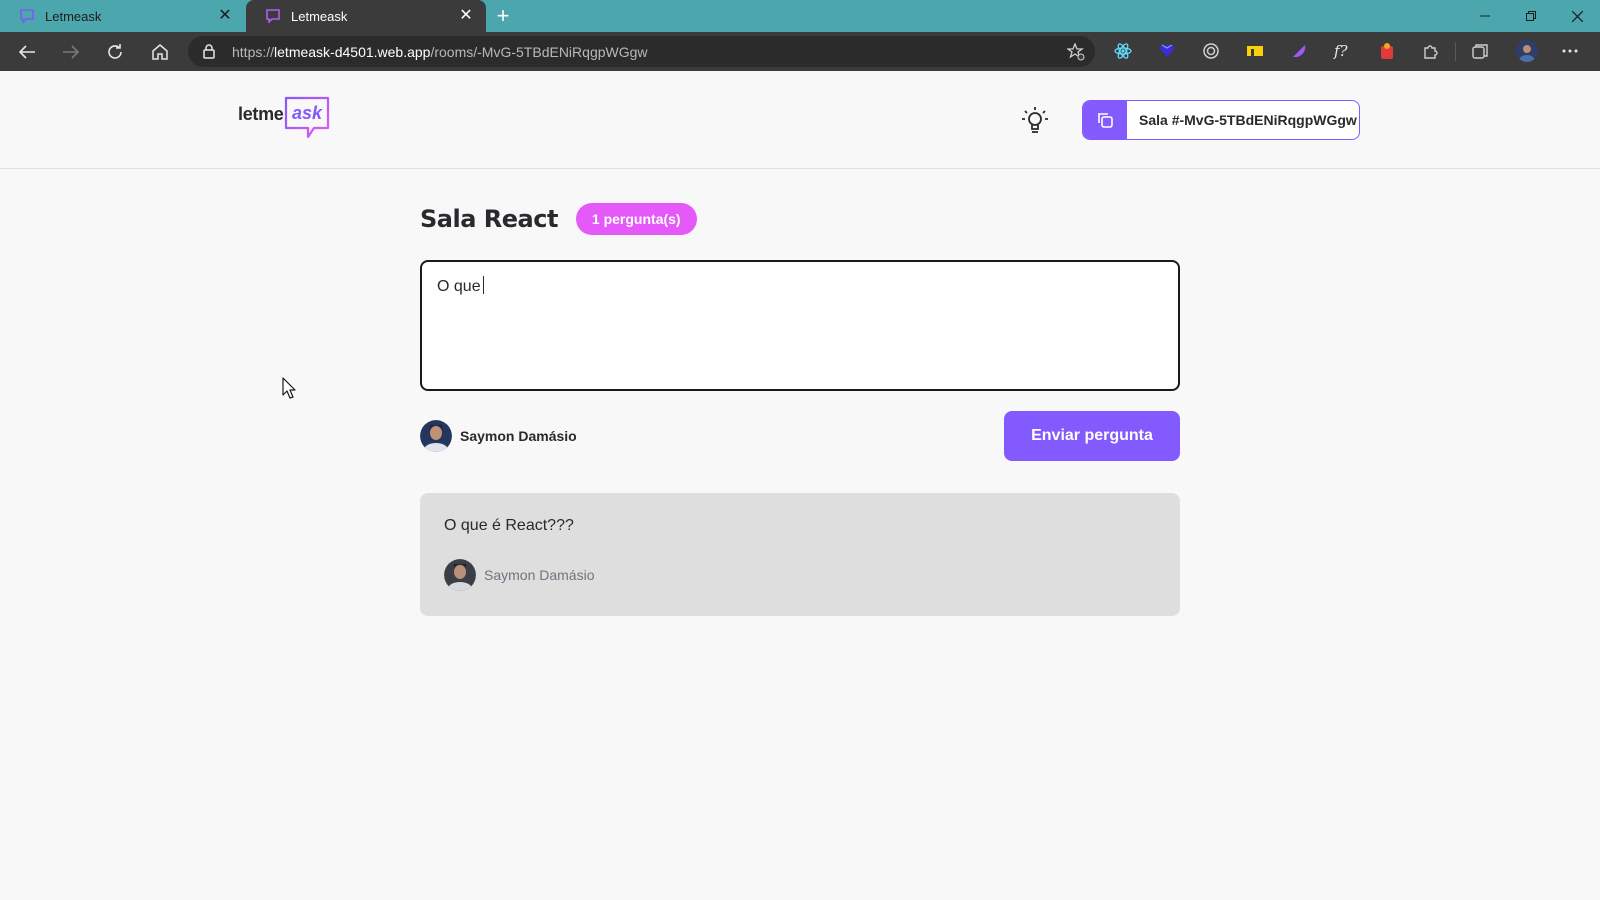  I want to click on browser-tab-2: Letmeask ✕, so click(366, 16).